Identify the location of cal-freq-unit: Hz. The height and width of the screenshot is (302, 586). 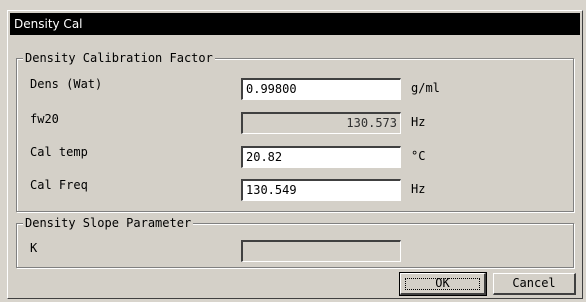
(418, 189).